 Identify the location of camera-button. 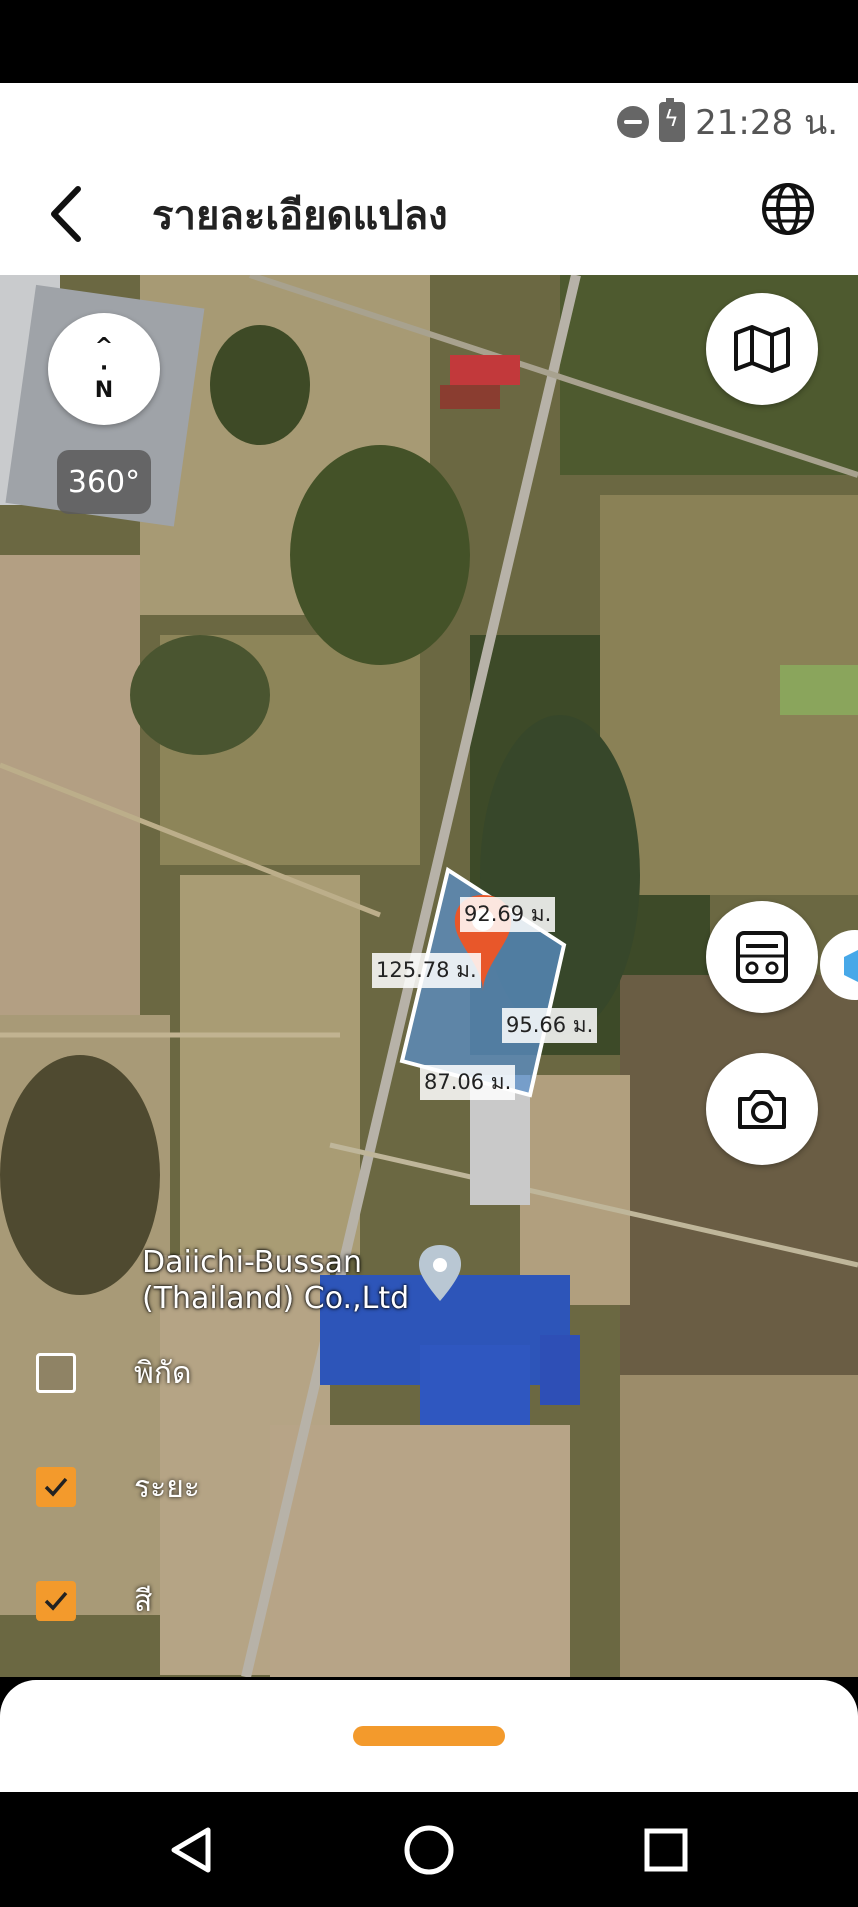
(762, 1109).